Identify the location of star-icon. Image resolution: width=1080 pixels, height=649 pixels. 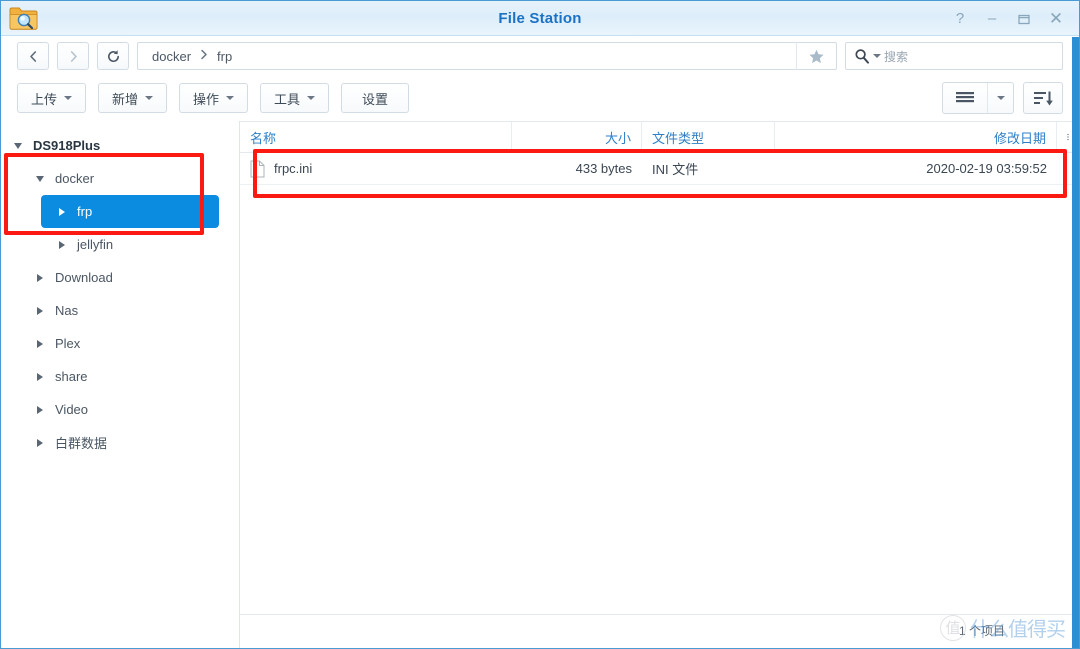
(816, 56).